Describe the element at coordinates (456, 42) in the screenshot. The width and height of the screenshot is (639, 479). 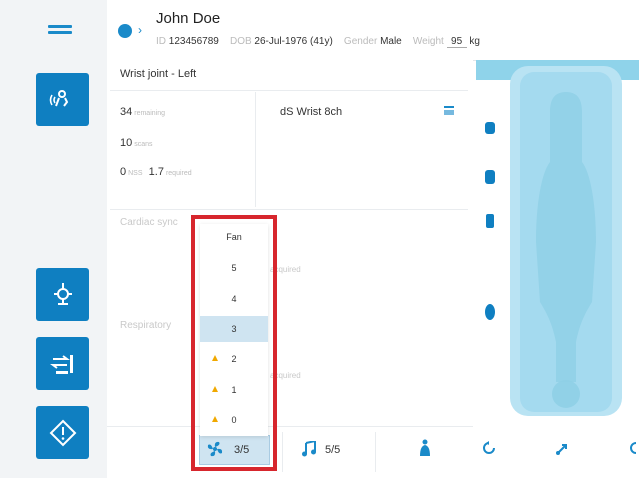
I see `weight-field: 95` at that location.